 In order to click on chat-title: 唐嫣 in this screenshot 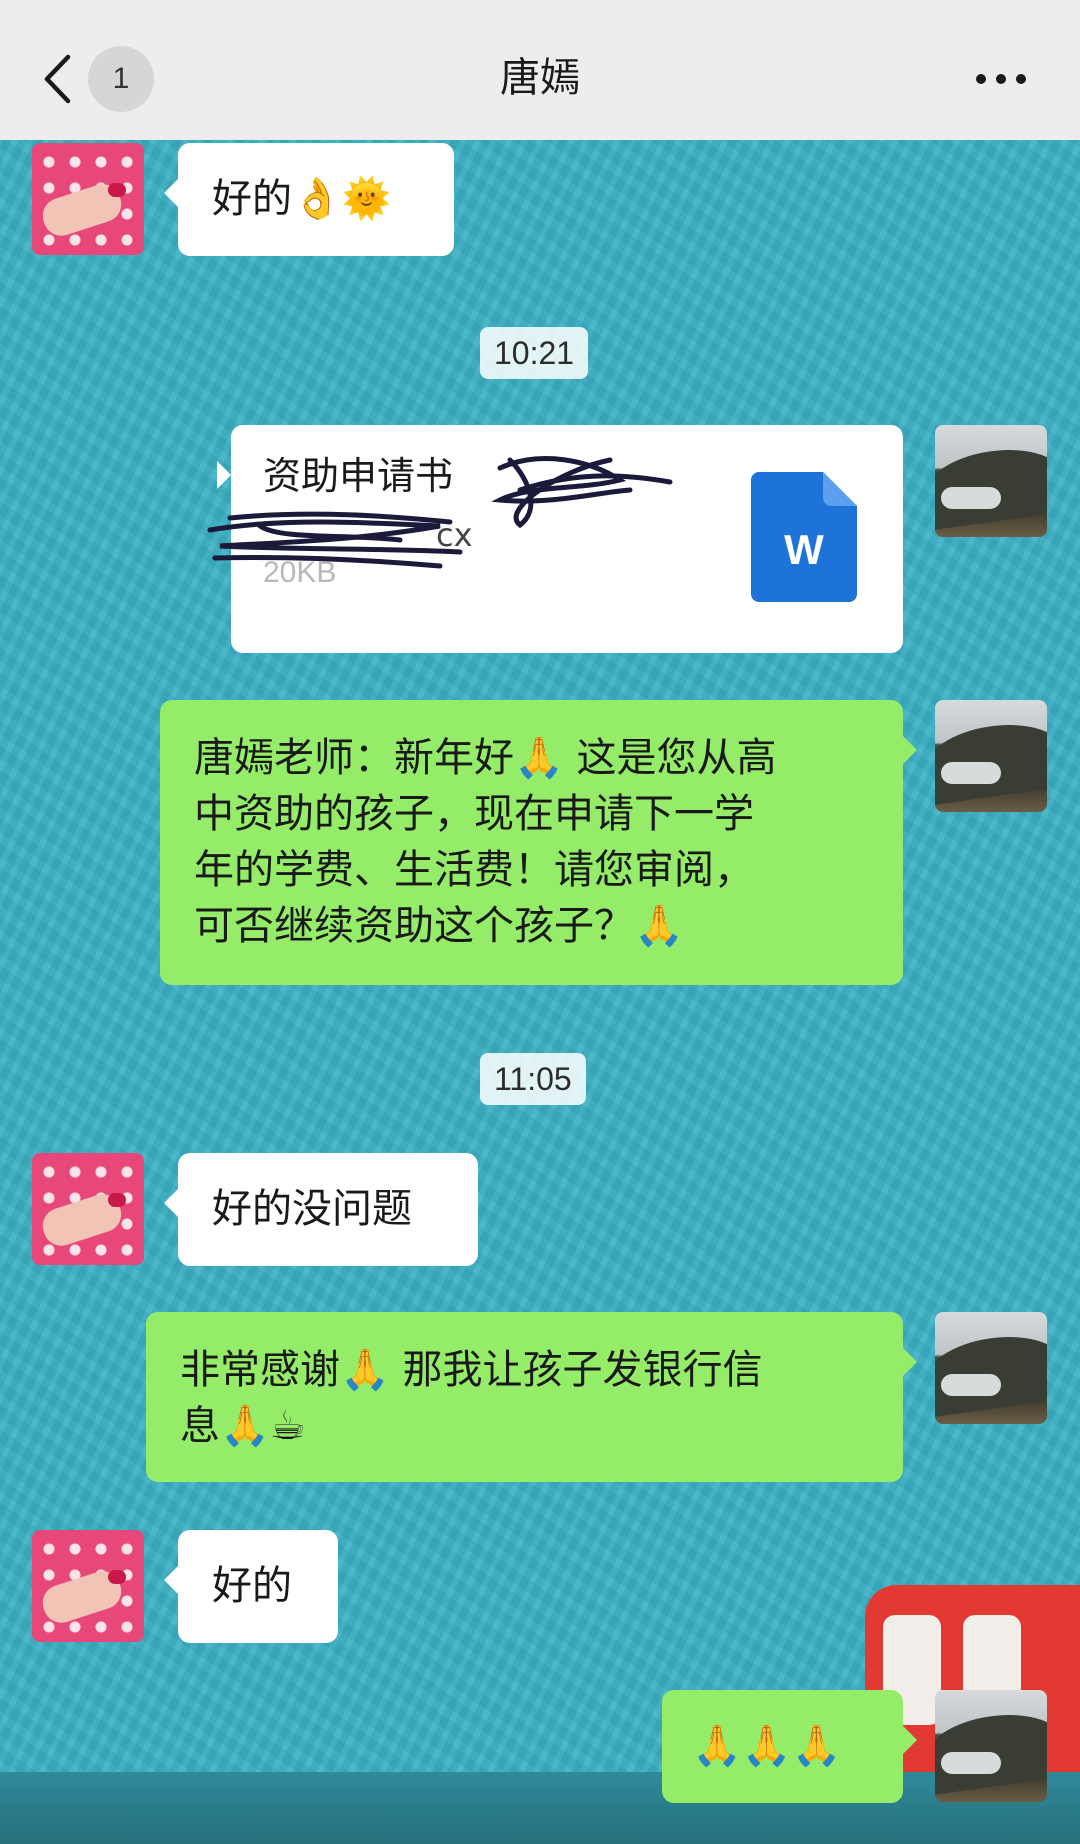, I will do `click(540, 78)`.